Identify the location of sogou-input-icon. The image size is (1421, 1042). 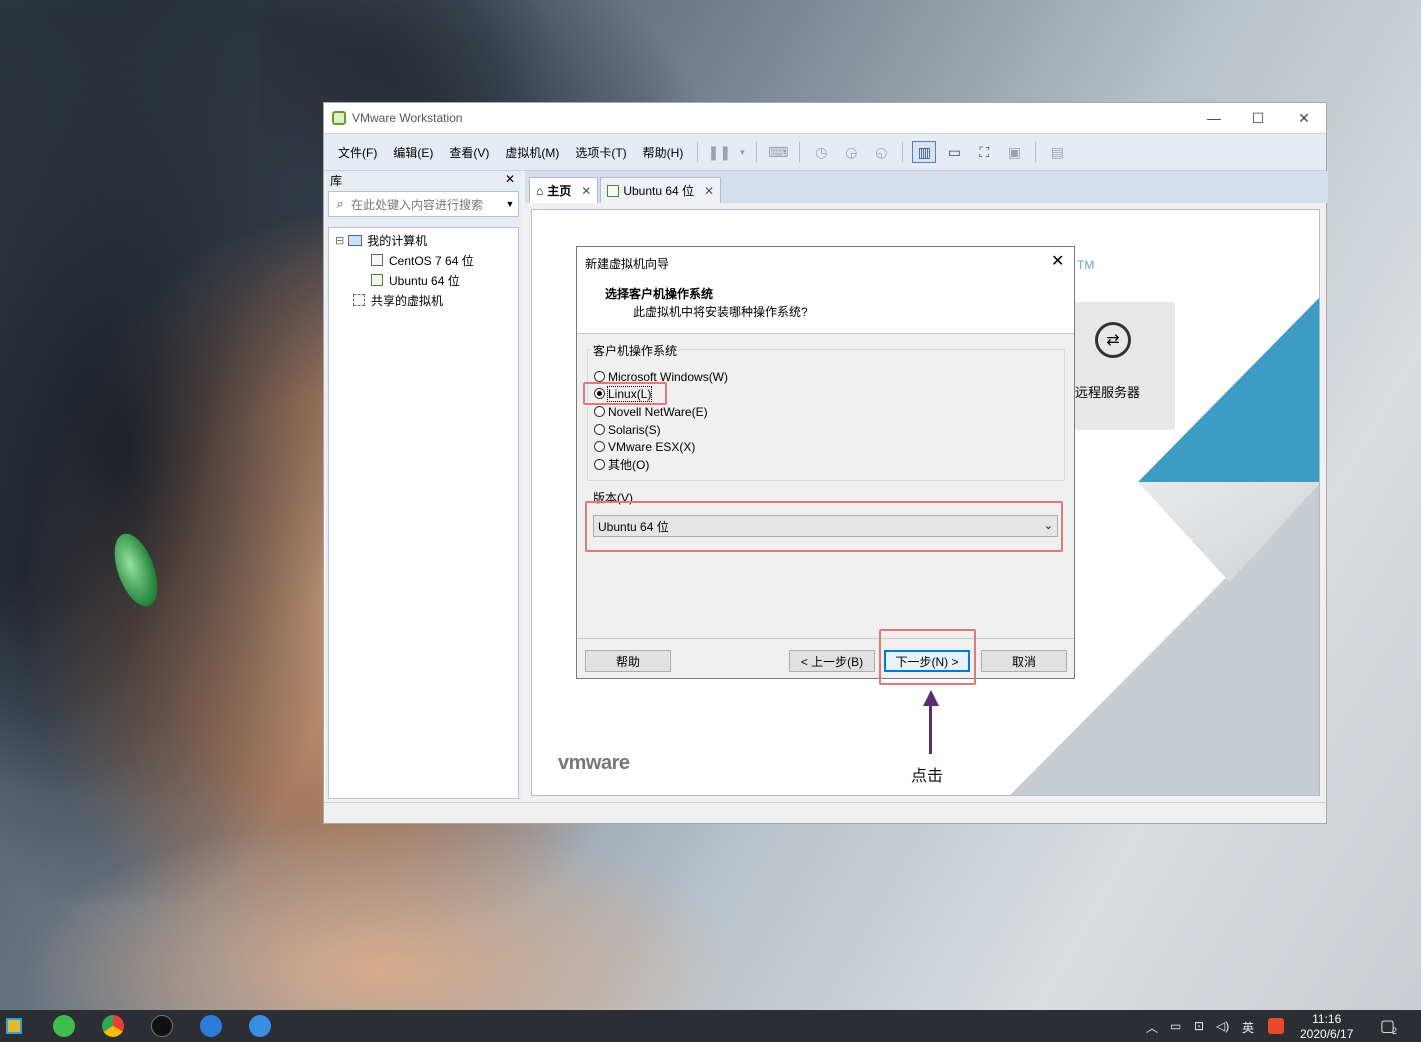
(1276, 1026).